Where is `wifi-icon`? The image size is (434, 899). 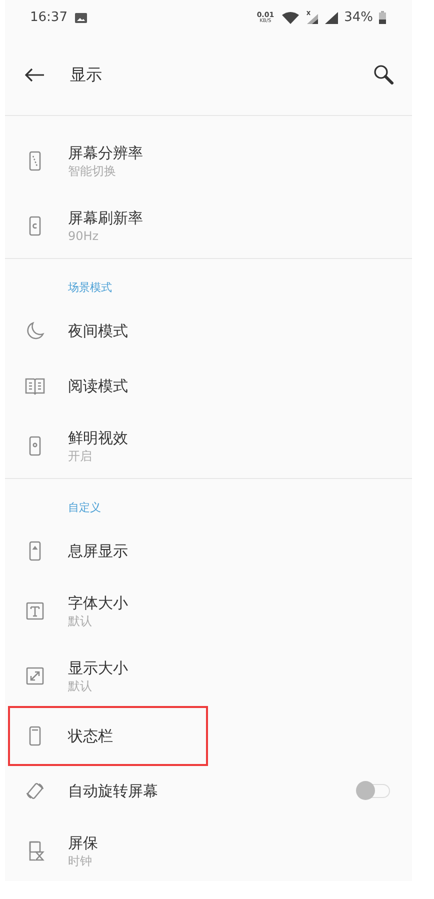
wifi-icon is located at coordinates (291, 18).